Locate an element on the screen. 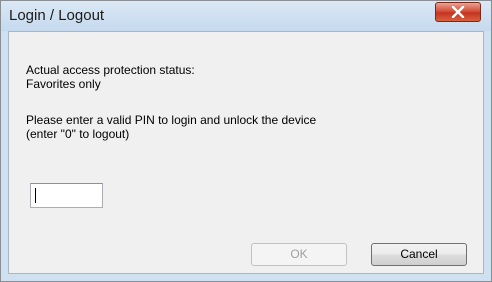 This screenshot has height=282, width=492. close-button is located at coordinates (458, 12).